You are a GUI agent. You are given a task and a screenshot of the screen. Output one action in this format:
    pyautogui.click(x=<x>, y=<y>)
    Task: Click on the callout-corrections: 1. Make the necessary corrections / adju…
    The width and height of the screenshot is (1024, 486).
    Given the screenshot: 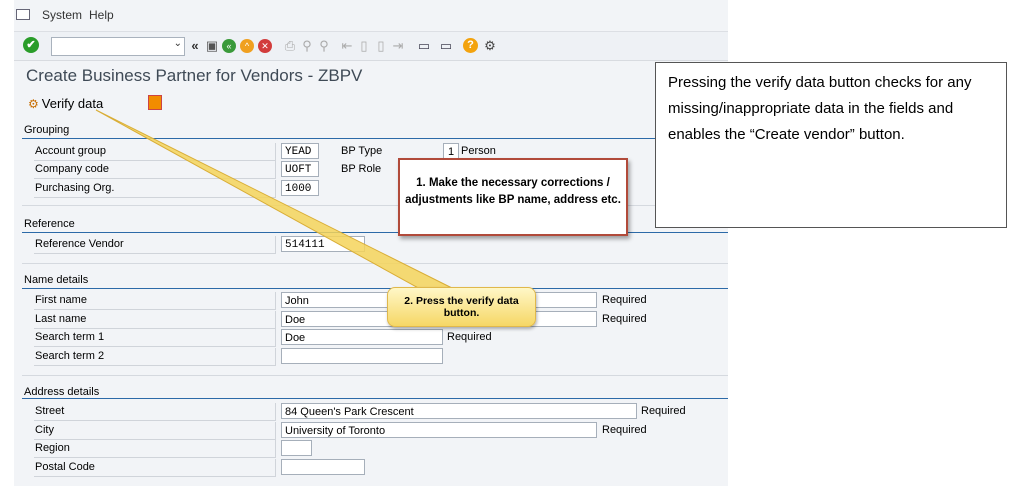 What is the action you would take?
    pyautogui.click(x=513, y=197)
    